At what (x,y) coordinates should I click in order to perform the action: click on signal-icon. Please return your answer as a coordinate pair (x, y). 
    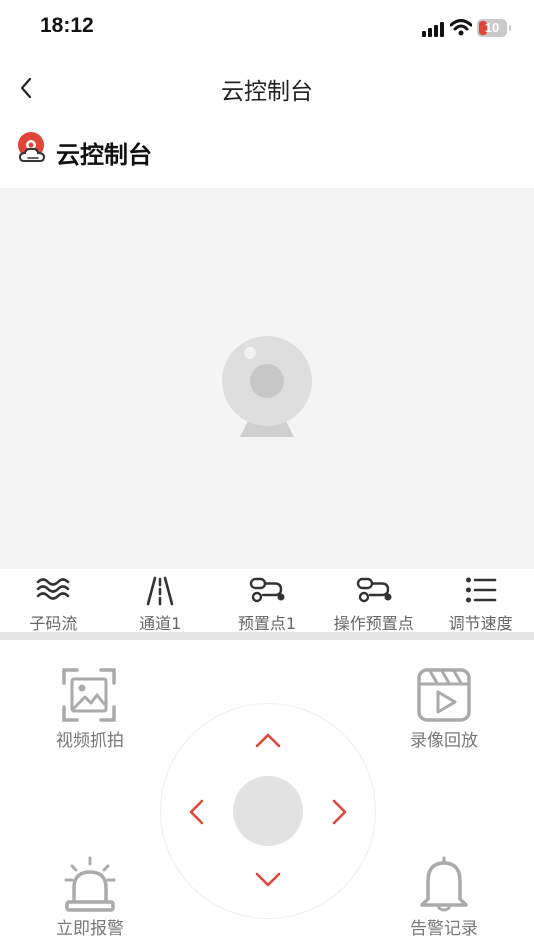
    Looking at the image, I should click on (433, 29).